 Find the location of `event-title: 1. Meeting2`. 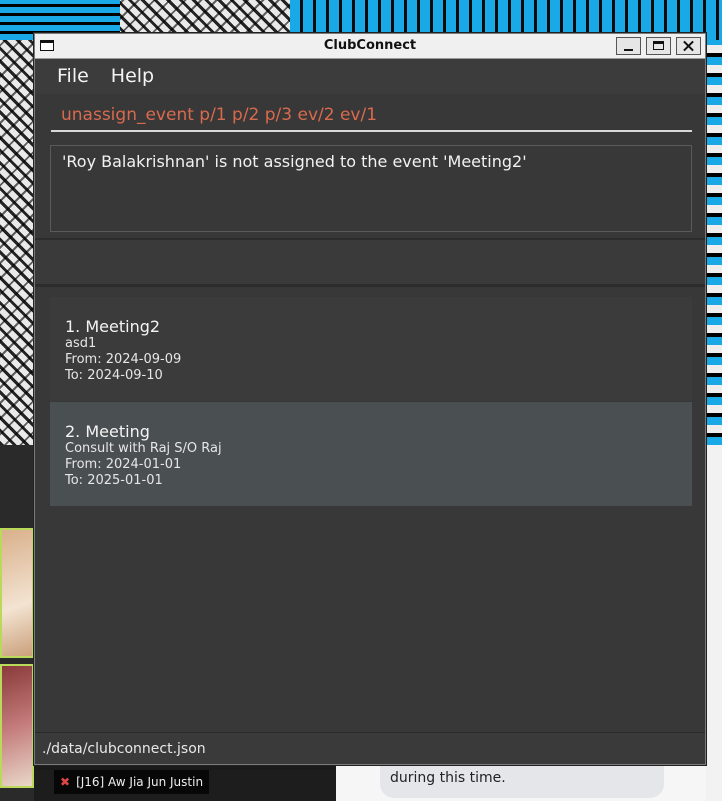

event-title: 1. Meeting2 is located at coordinates (113, 326).